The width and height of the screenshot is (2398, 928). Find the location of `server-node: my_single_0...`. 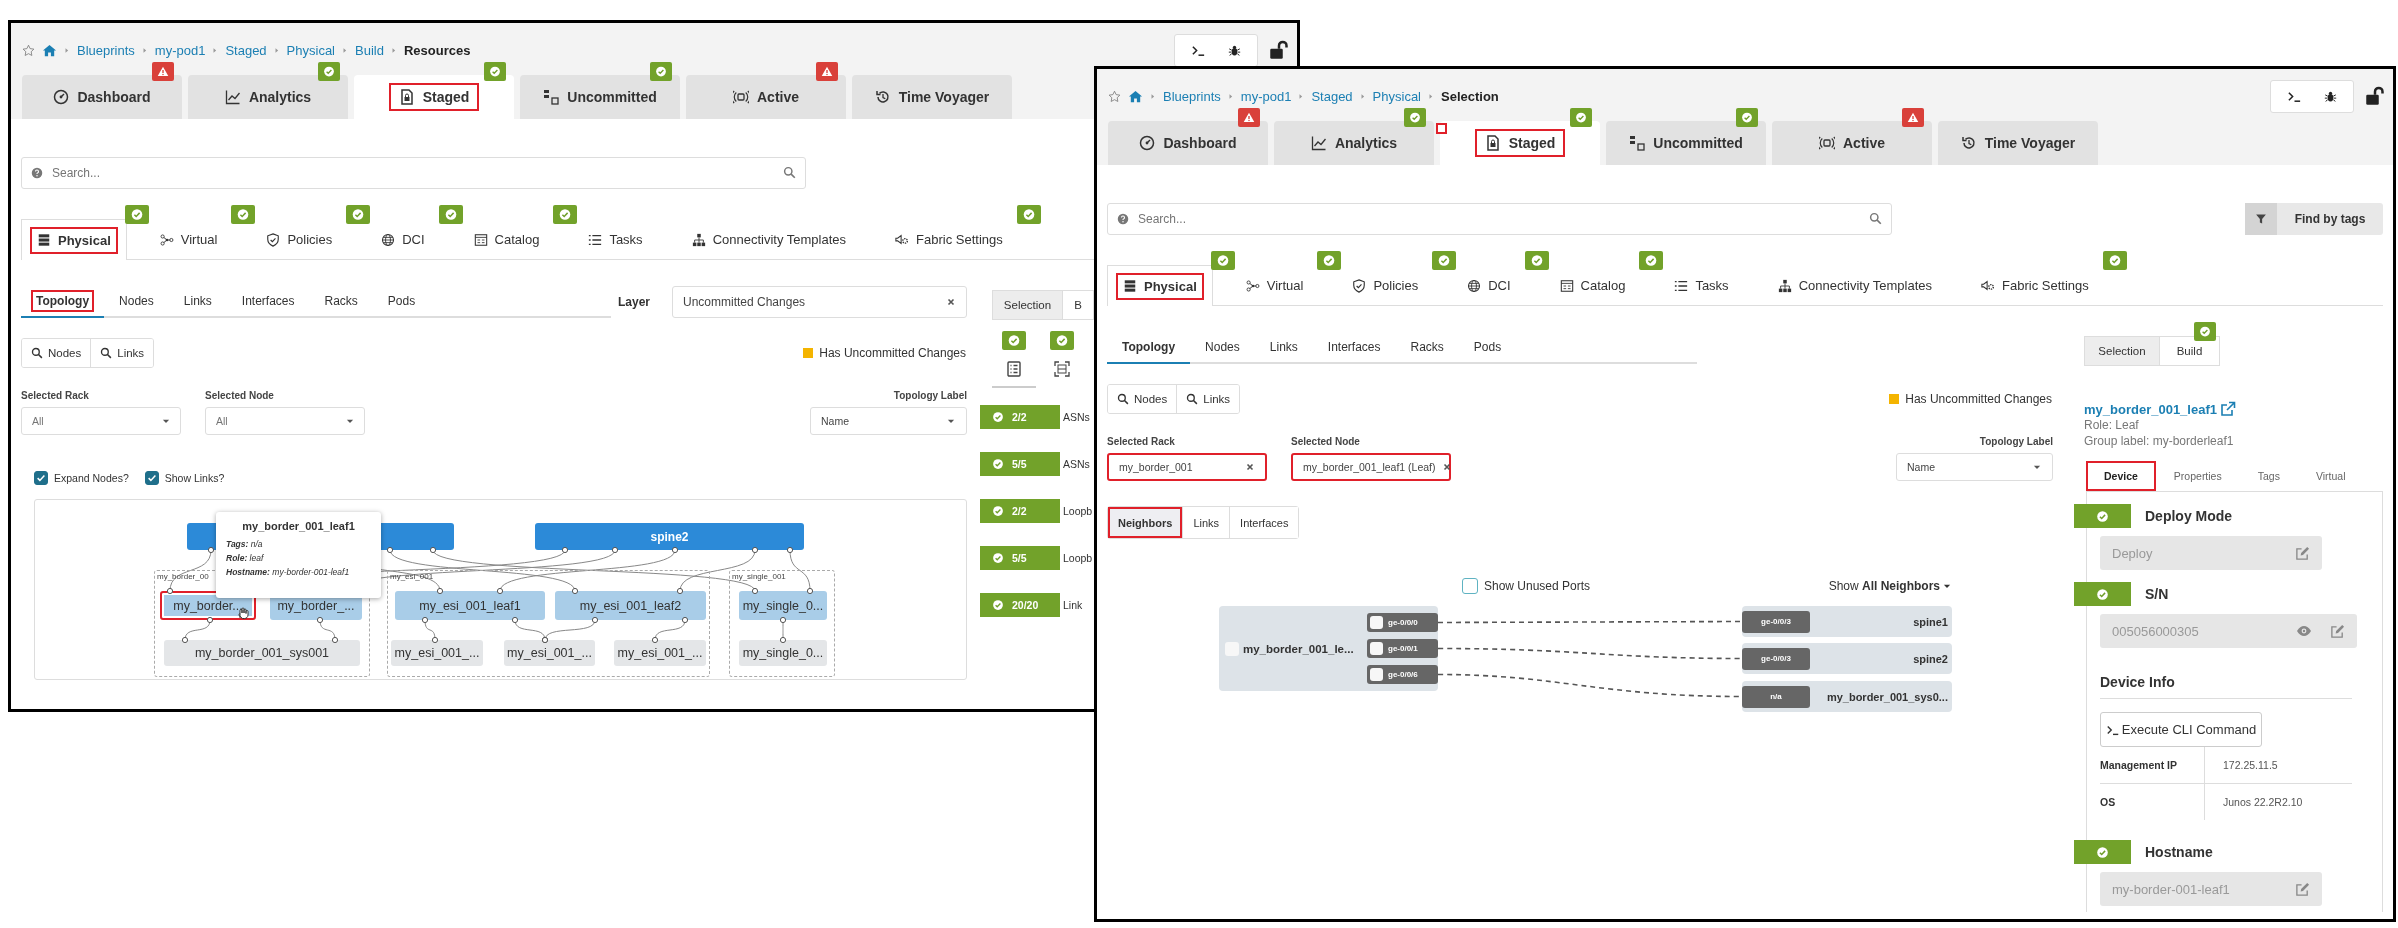

server-node: my_single_0... is located at coordinates (783, 653).